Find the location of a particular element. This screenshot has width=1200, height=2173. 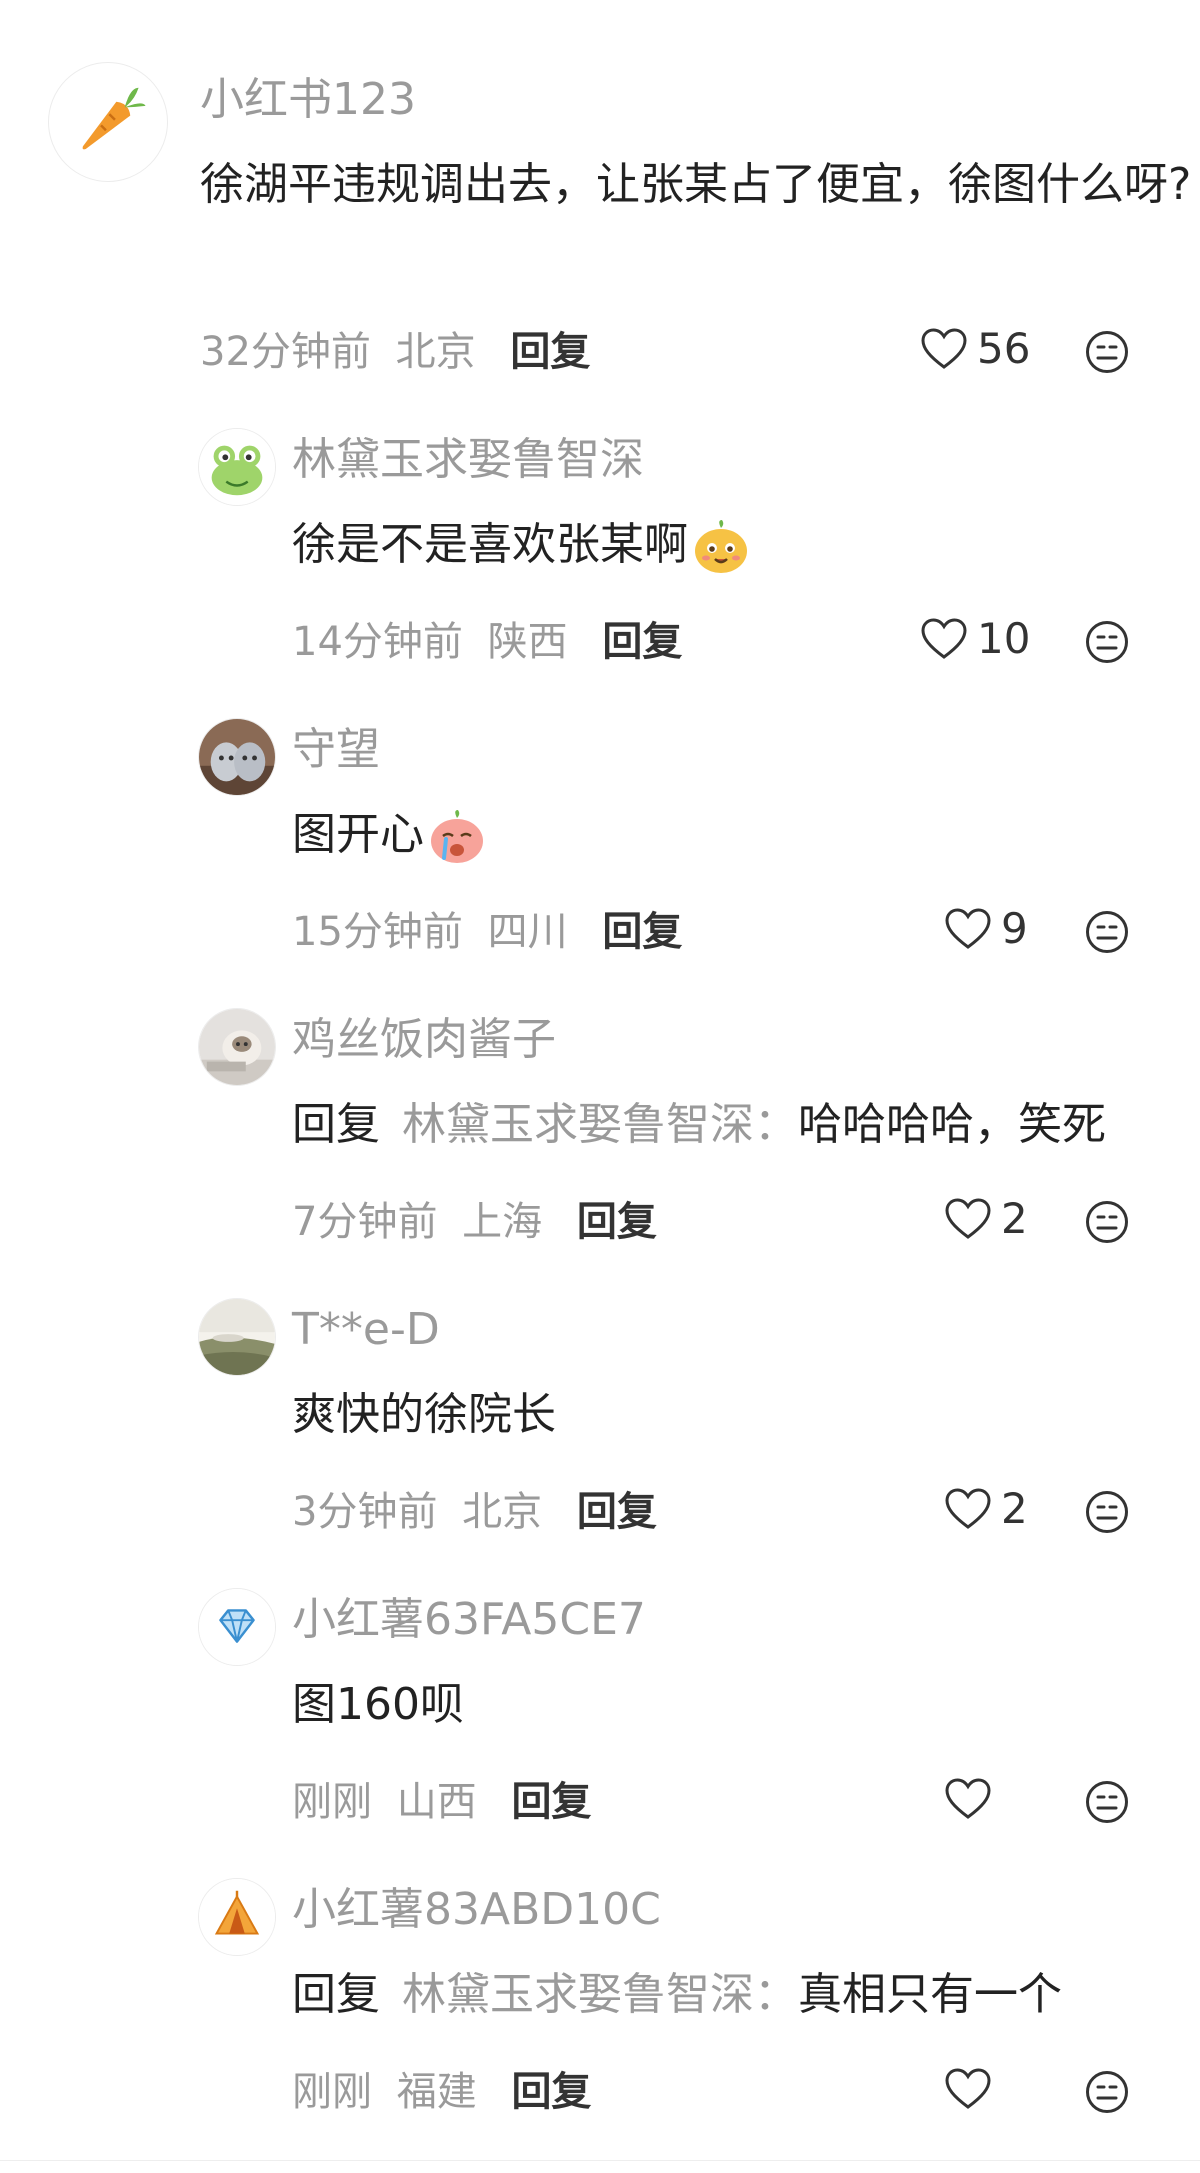

comment-username: 小红书123 is located at coordinates (308, 100).